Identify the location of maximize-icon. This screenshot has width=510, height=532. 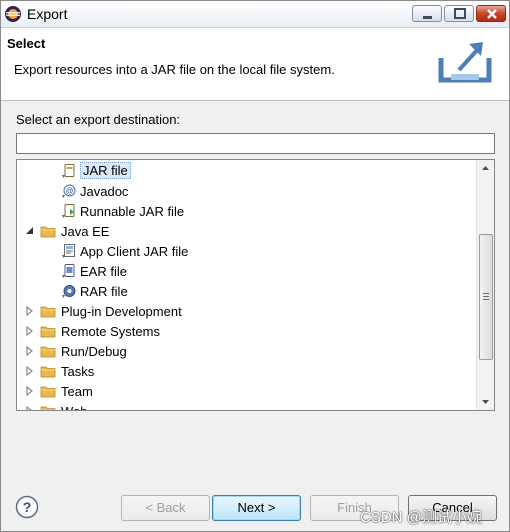
(460, 13).